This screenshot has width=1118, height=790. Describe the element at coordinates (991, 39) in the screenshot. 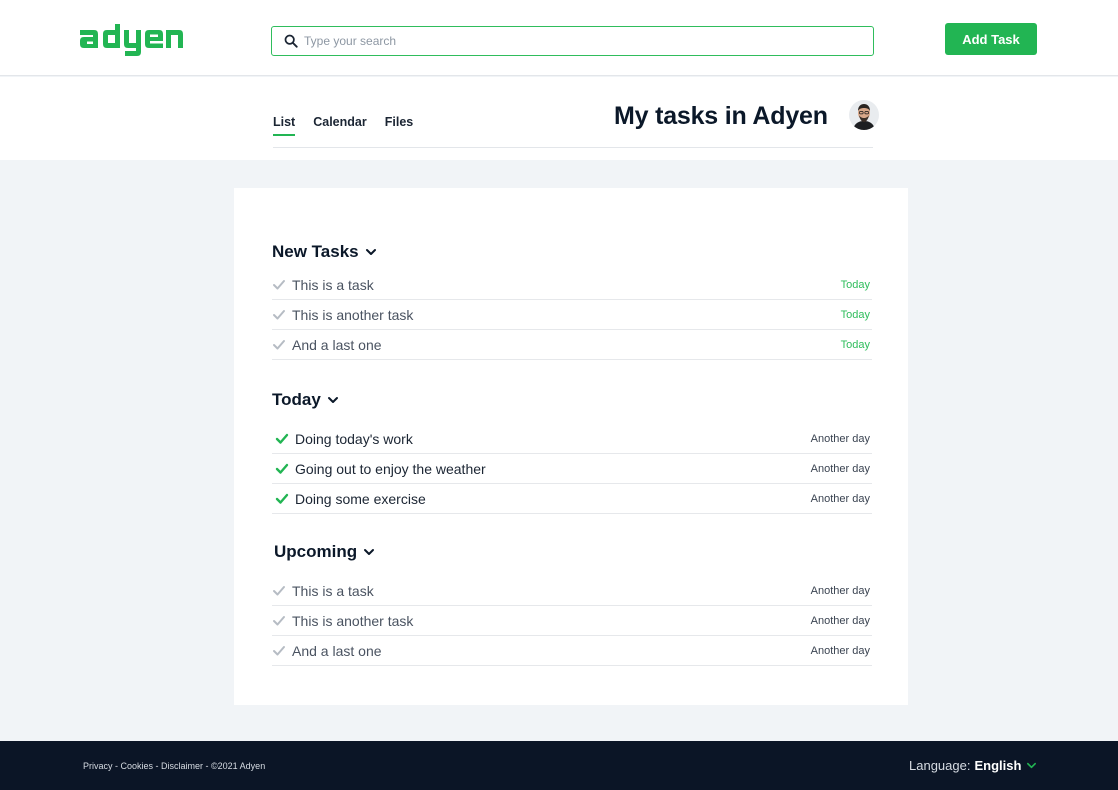

I see `add-task-button: Add Task` at that location.